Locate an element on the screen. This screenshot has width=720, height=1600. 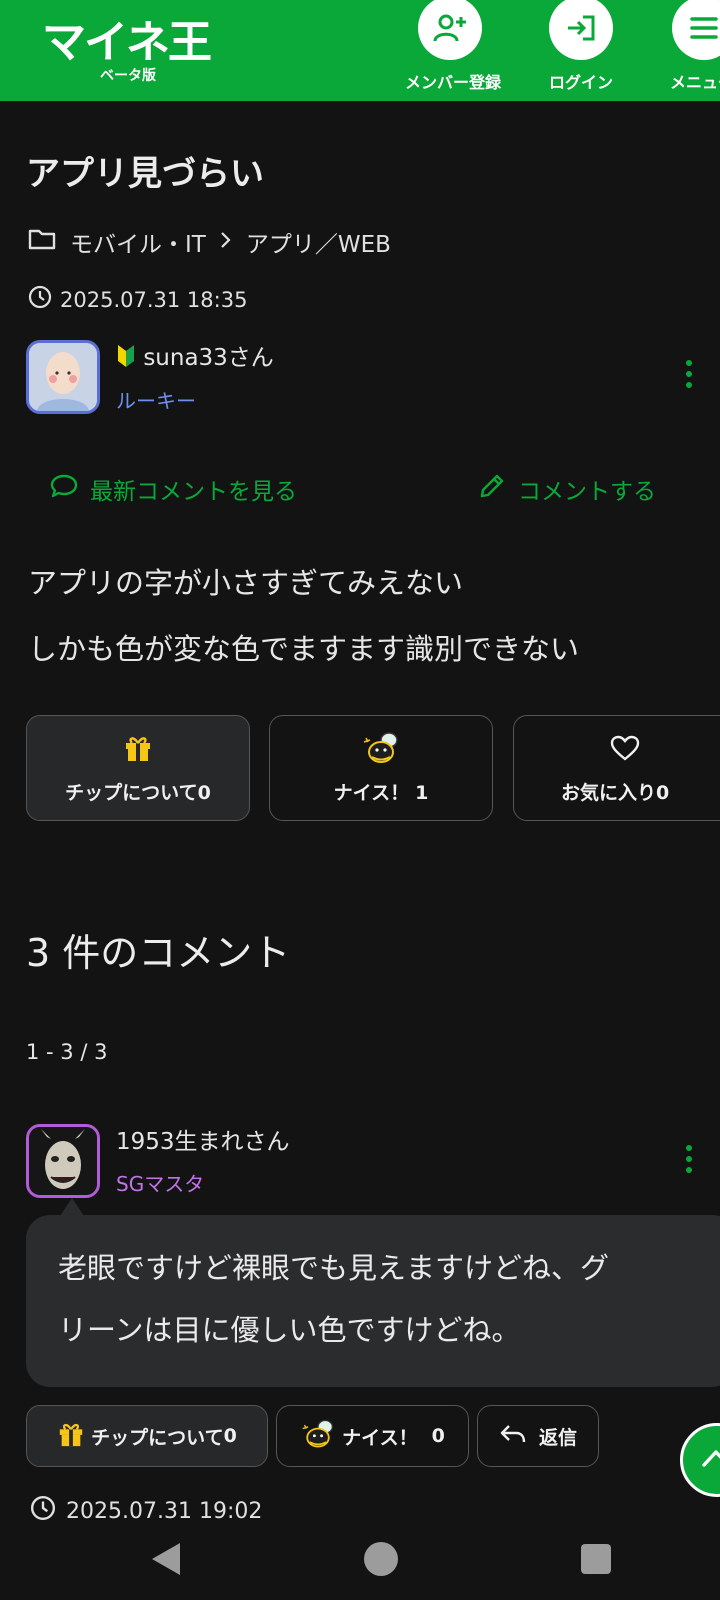
recents-icon is located at coordinates (596, 1559).